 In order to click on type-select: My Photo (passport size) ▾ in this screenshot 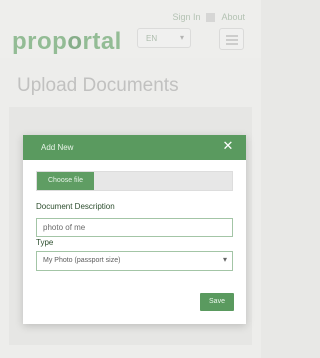, I will do `click(134, 261)`.